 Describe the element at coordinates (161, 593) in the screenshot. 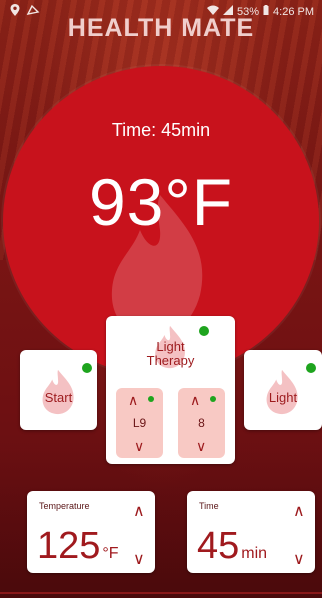

I see `divider` at that location.